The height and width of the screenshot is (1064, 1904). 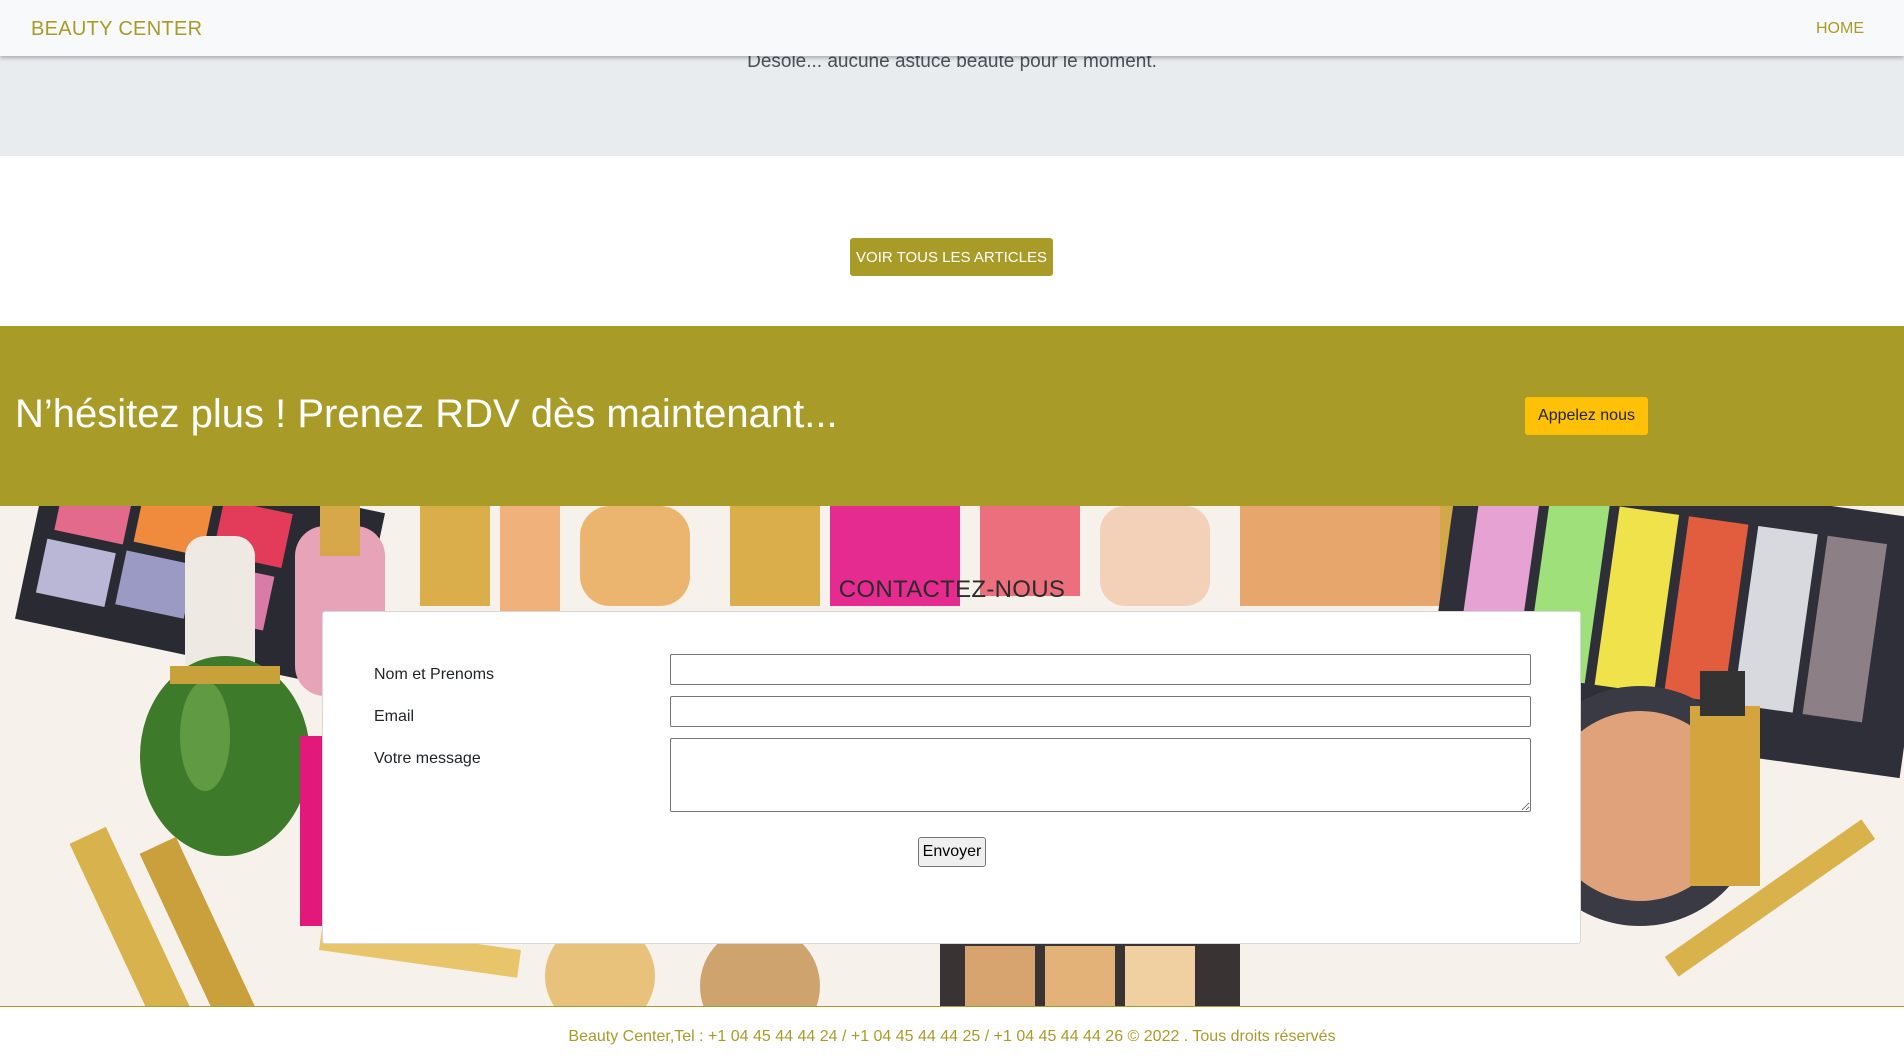 I want to click on call-us-button: Appelez nous, so click(x=1586, y=416).